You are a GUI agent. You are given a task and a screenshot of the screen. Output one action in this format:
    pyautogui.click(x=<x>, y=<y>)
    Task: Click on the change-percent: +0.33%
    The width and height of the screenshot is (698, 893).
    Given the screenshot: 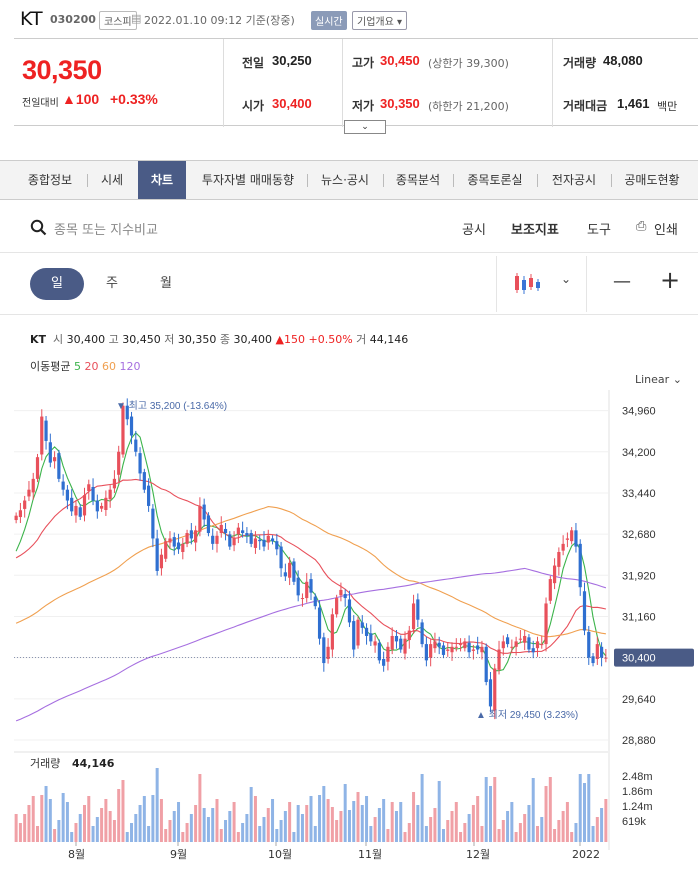 What is the action you would take?
    pyautogui.click(x=134, y=99)
    